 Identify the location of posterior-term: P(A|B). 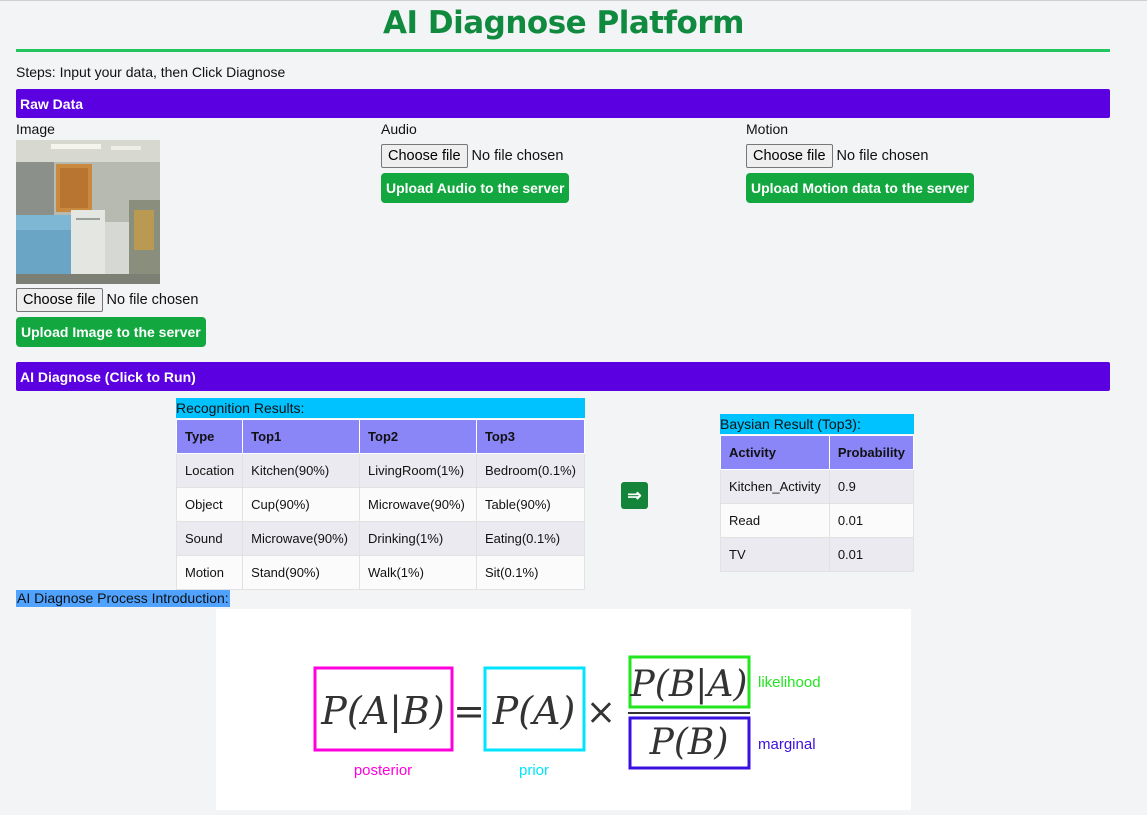
(382, 711).